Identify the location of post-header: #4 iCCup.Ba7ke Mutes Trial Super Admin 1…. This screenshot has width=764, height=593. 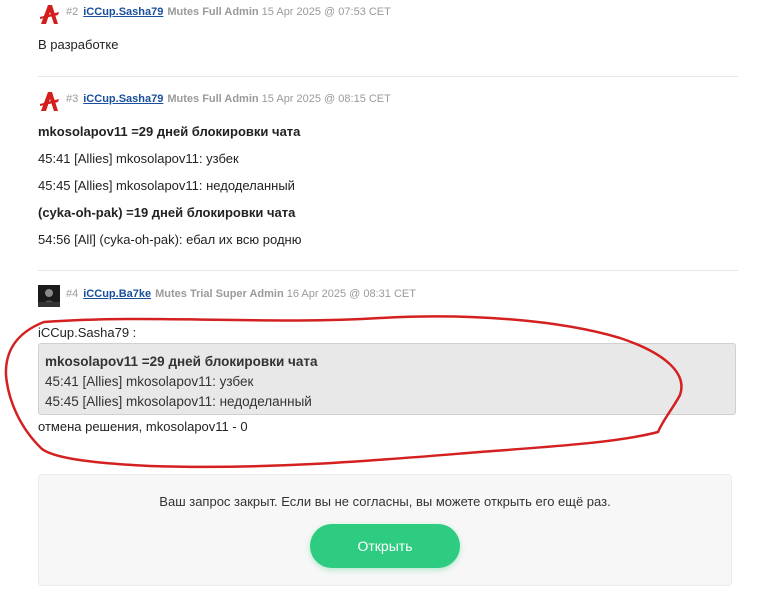
(227, 297).